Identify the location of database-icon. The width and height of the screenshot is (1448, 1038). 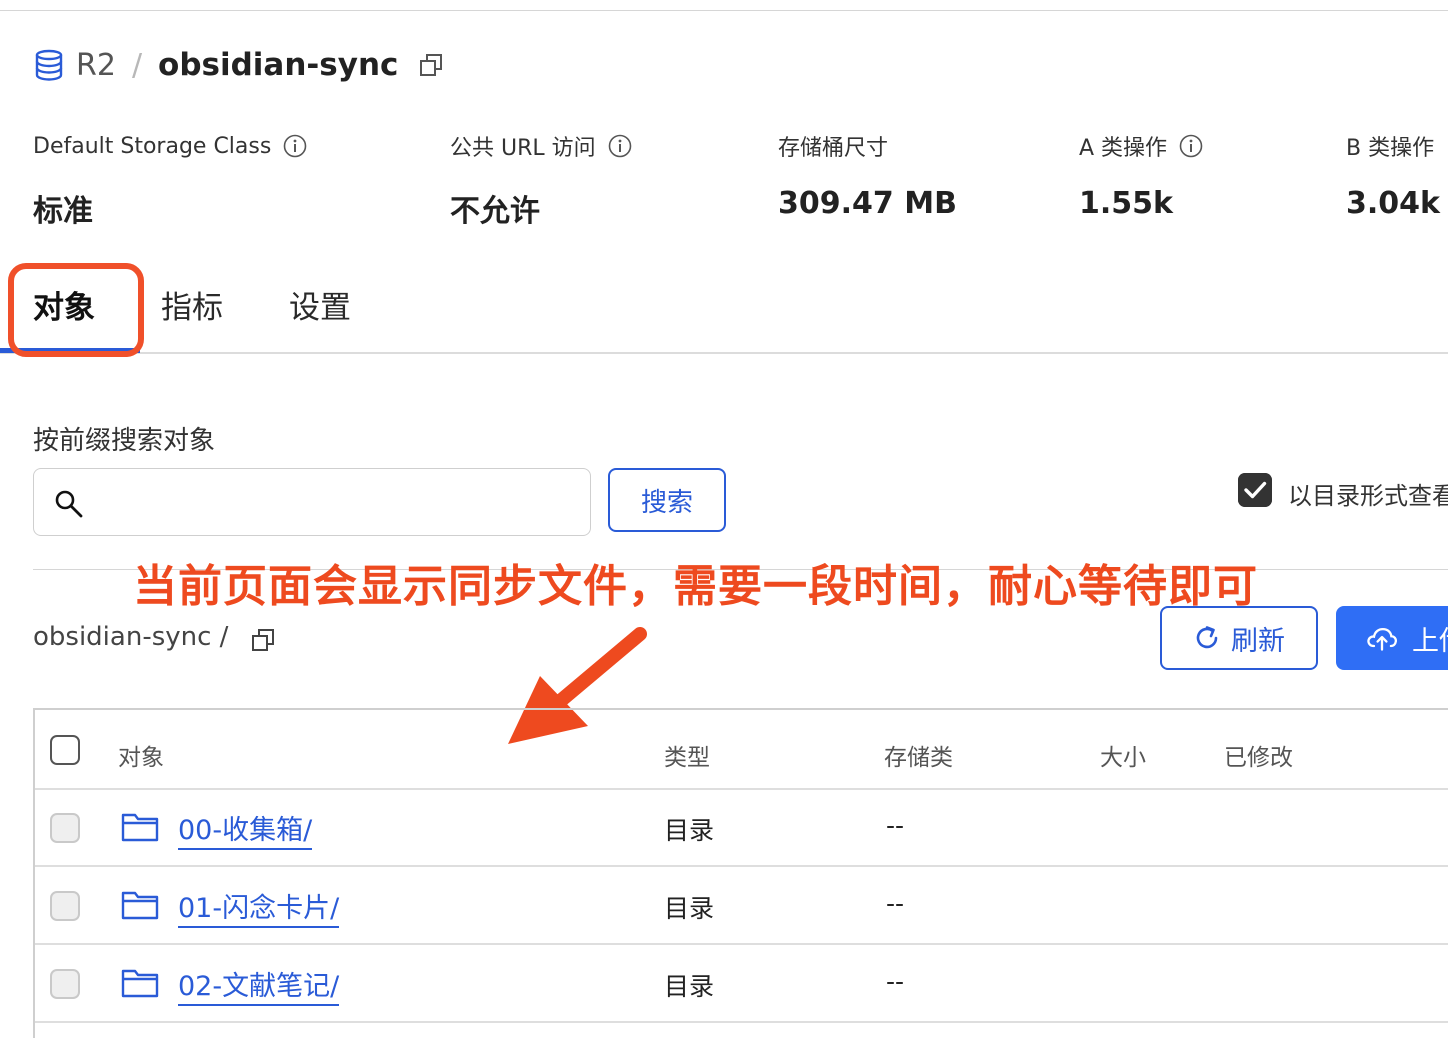
(49, 65).